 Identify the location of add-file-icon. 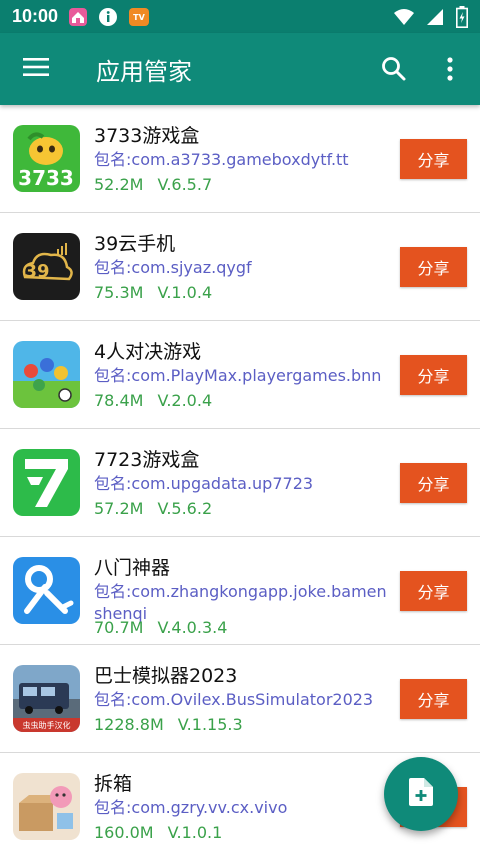
(421, 794).